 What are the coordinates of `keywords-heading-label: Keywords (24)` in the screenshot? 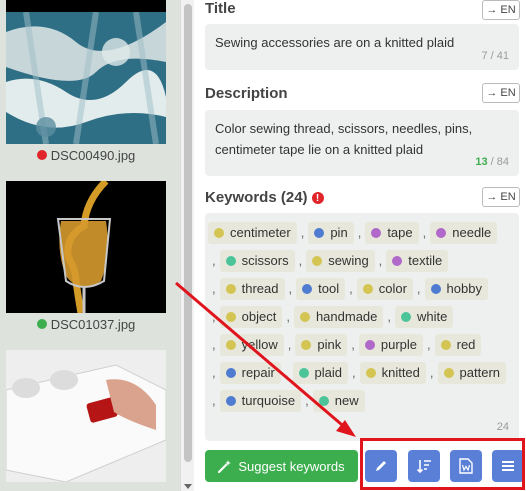 It's located at (256, 197).